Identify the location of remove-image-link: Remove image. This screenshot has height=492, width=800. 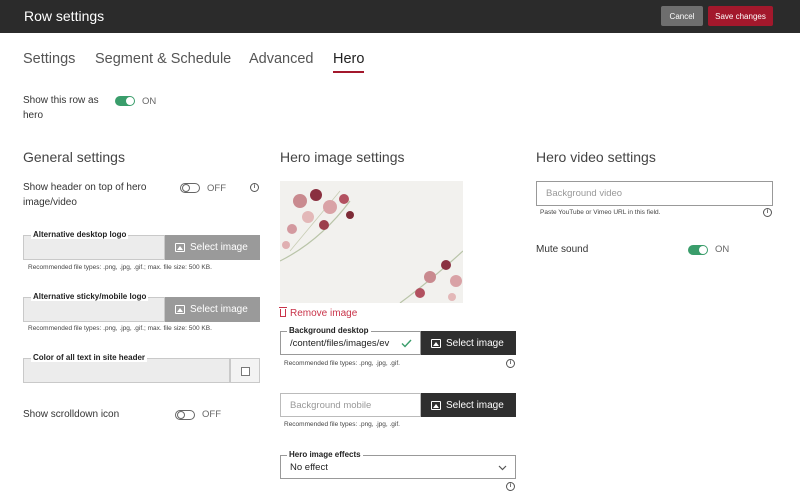
(318, 313).